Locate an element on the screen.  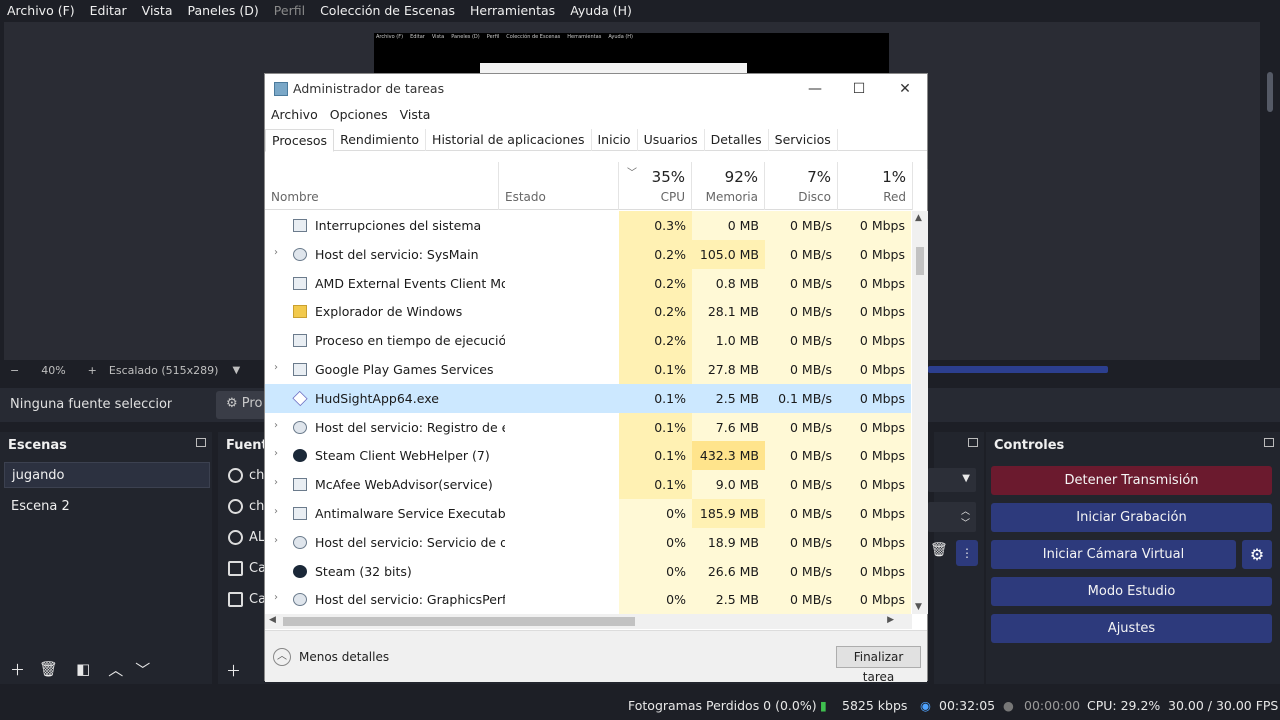
process-name: Explorador de Windows is located at coordinates (389, 312).